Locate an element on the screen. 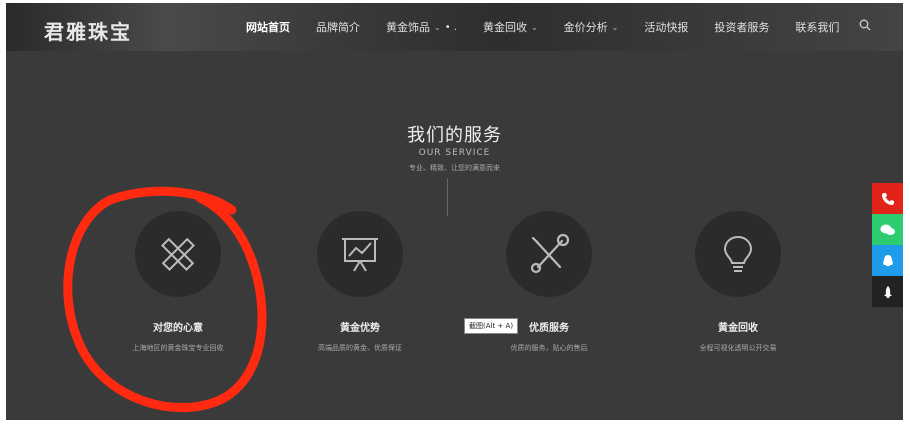  nav-item-jewelry: 黄金饰品 ⌄ • . is located at coordinates (421, 27).